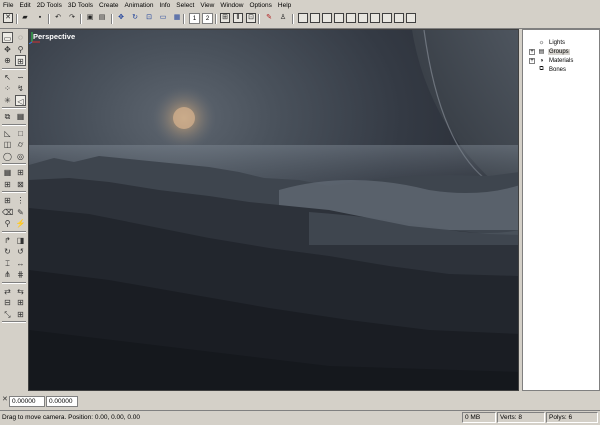 The image size is (600, 425). What do you see at coordinates (149, 18) in the screenshot?
I see `scale-icon: ⊡` at bounding box center [149, 18].